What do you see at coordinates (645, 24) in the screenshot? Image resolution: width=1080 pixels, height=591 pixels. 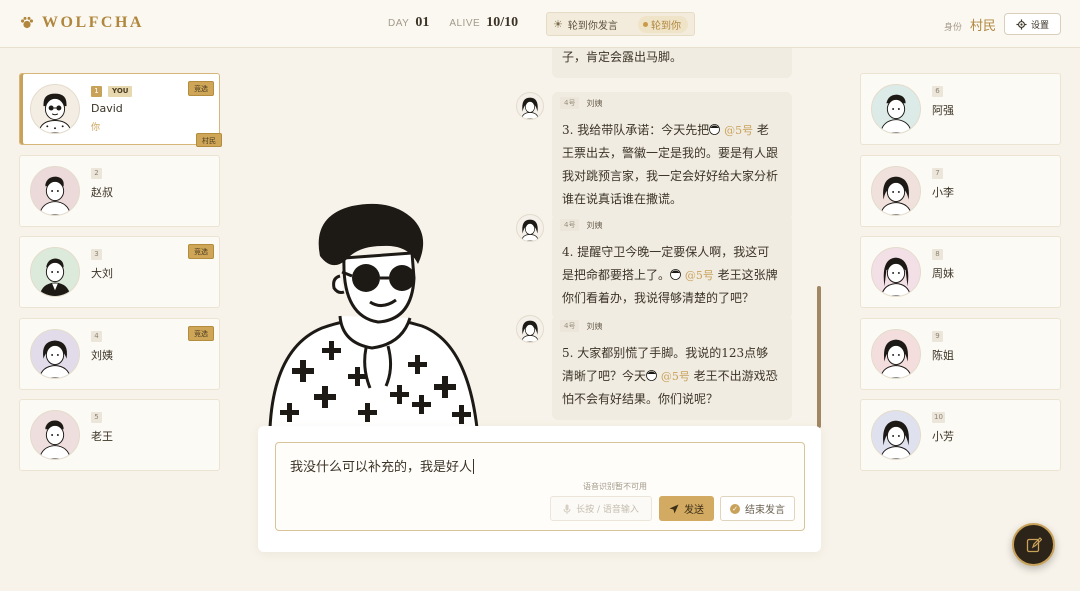 I see `status-dot-icon` at bounding box center [645, 24].